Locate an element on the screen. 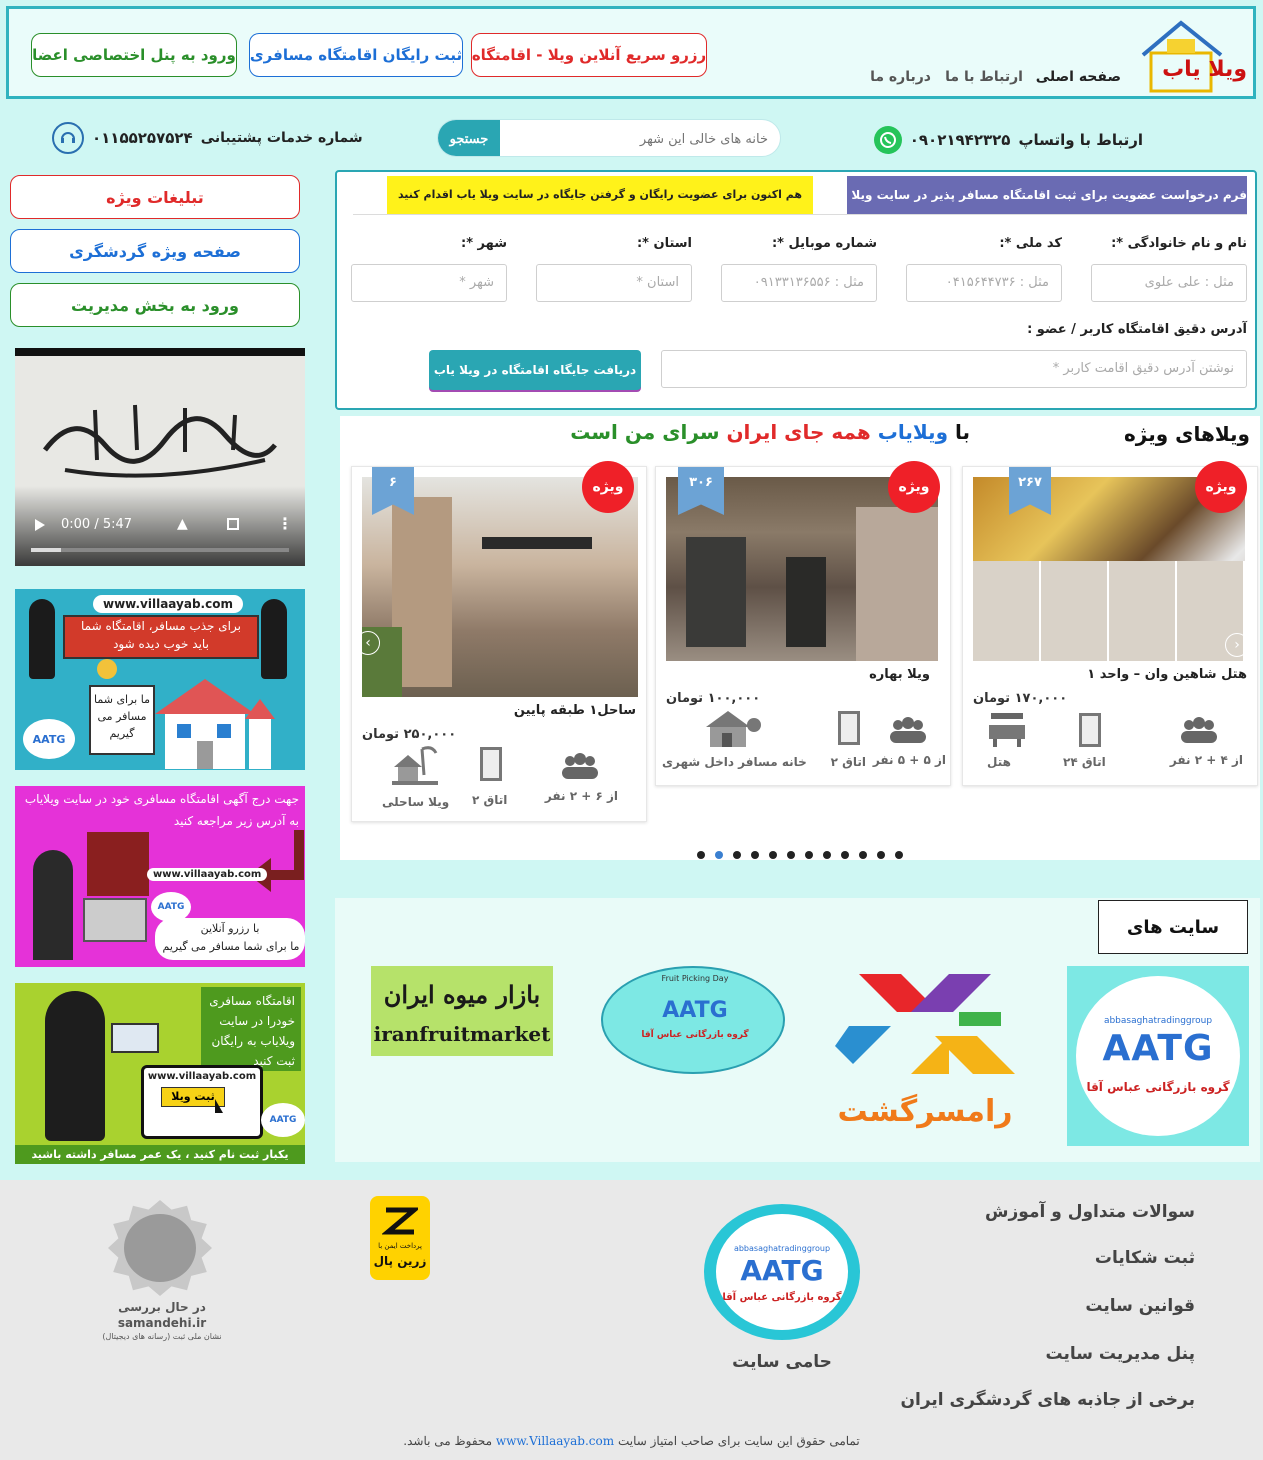  video-controls is located at coordinates (160, 526).